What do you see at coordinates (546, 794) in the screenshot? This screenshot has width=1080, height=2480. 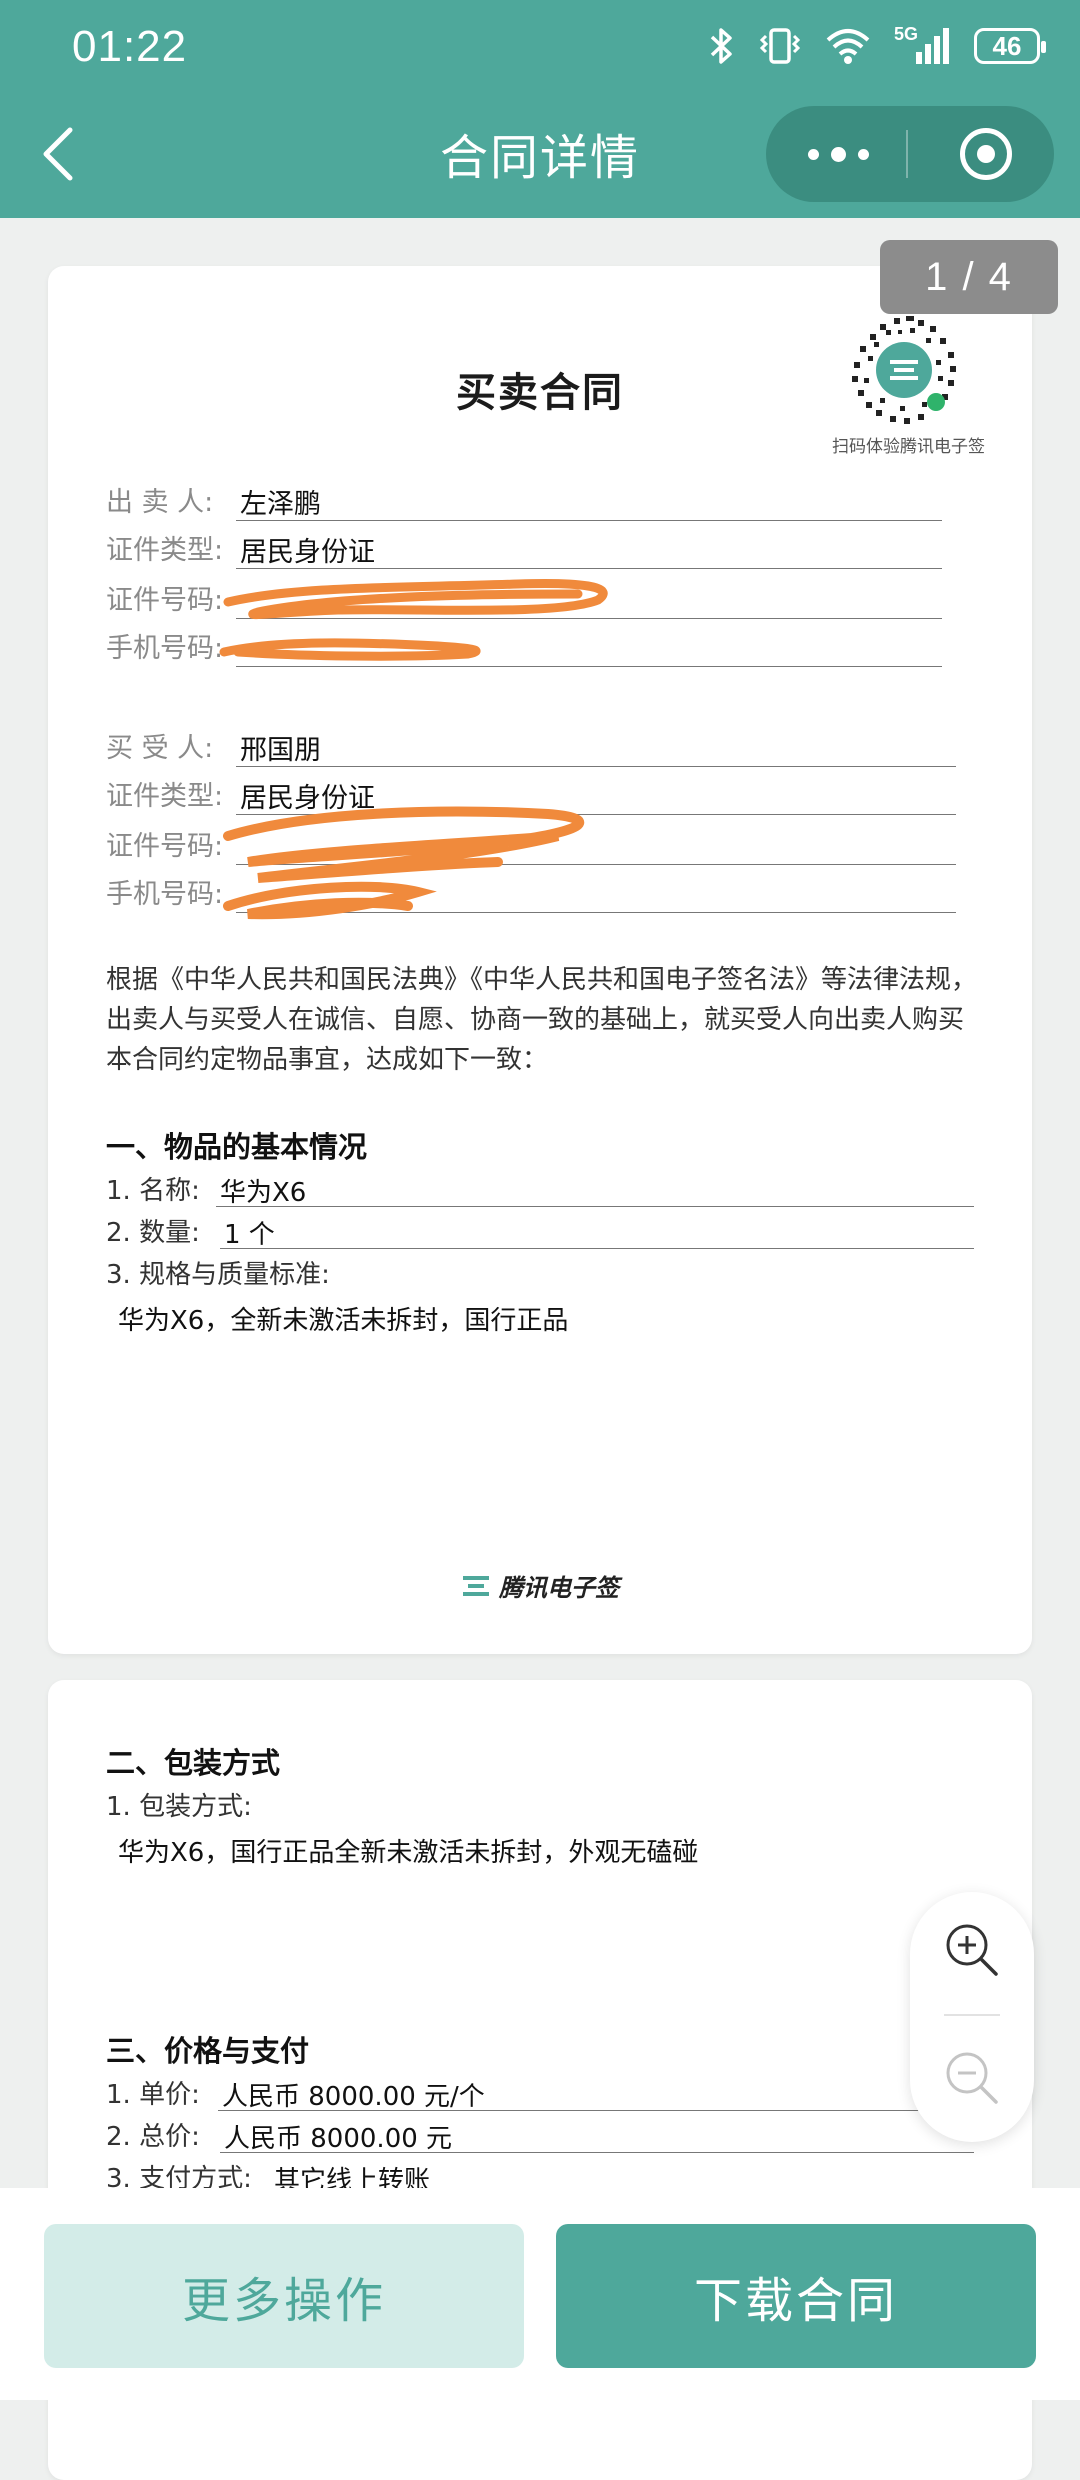 I see `buyer-id-type-field: 证件类型: 居民身份证` at bounding box center [546, 794].